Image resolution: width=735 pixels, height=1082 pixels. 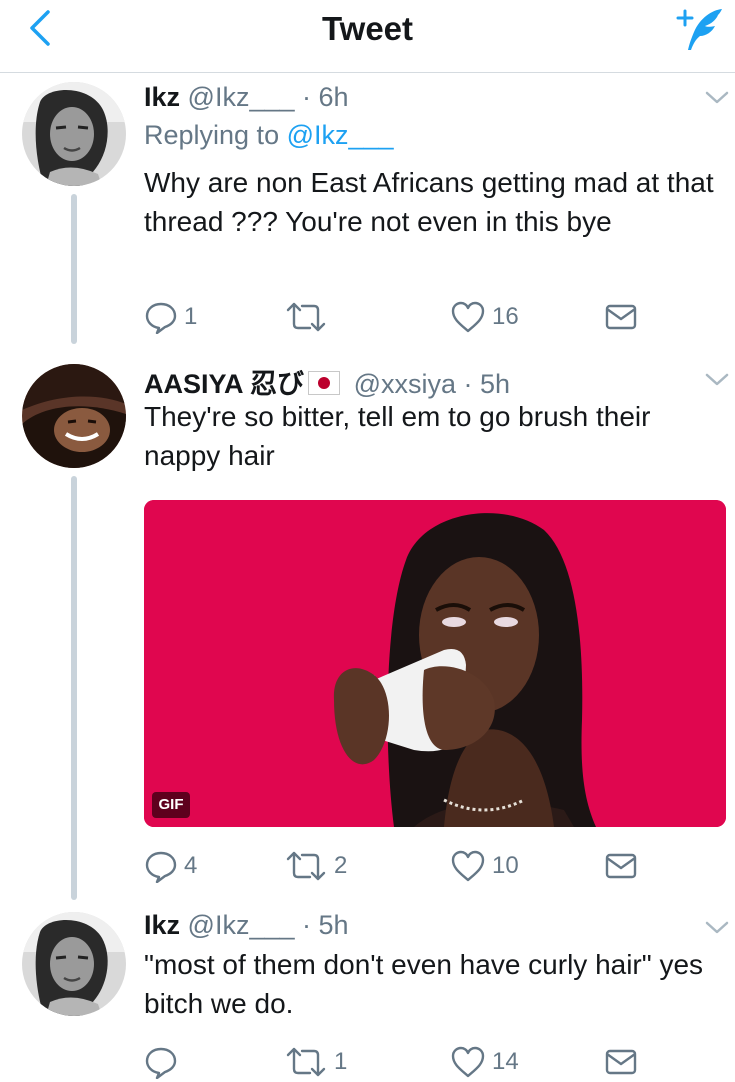 What do you see at coordinates (394, 317) in the screenshot?
I see `tweet-actions: 1 16` at bounding box center [394, 317].